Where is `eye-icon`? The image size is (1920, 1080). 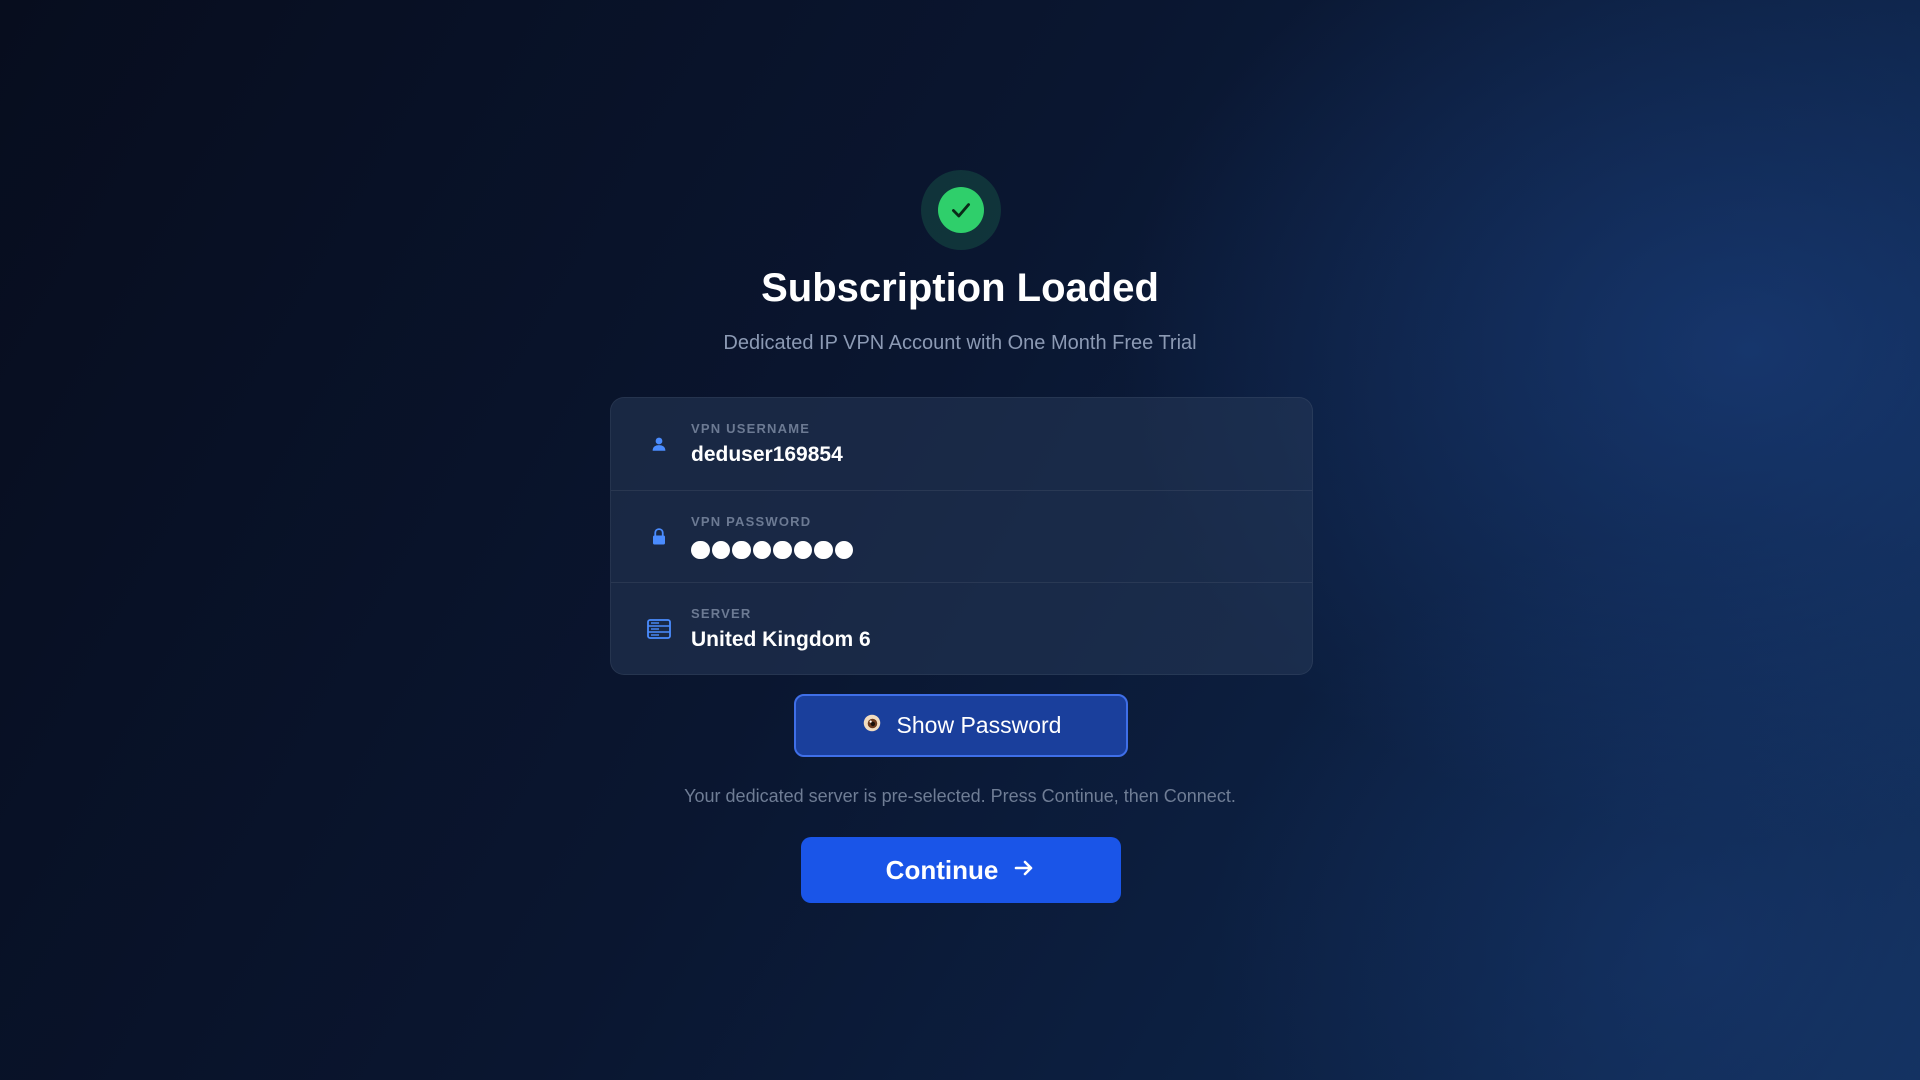 eye-icon is located at coordinates (872, 725).